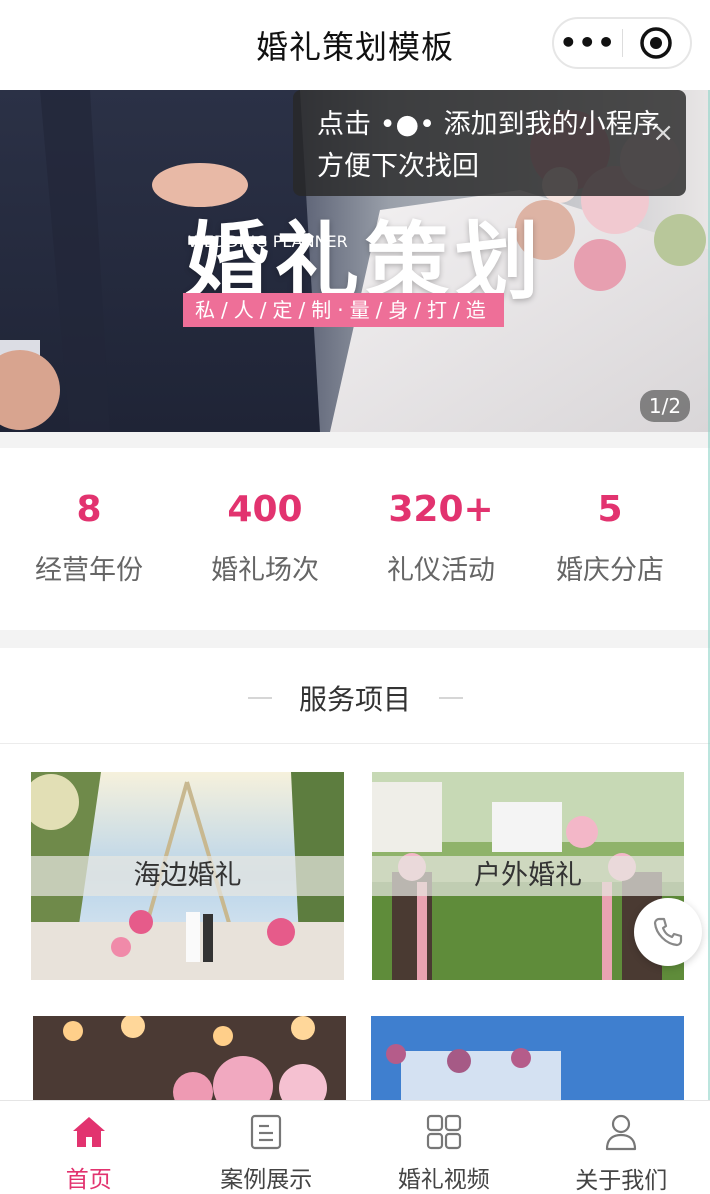  I want to click on stat-label: 婚庆分店, so click(610, 570).